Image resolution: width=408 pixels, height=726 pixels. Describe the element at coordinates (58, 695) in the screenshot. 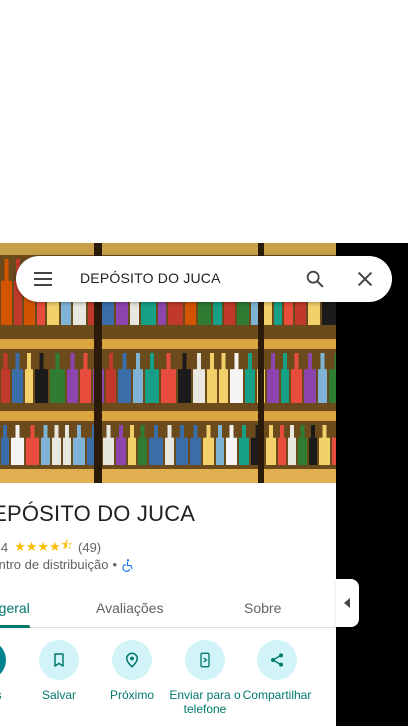

I see `save-label: Salvar` at that location.